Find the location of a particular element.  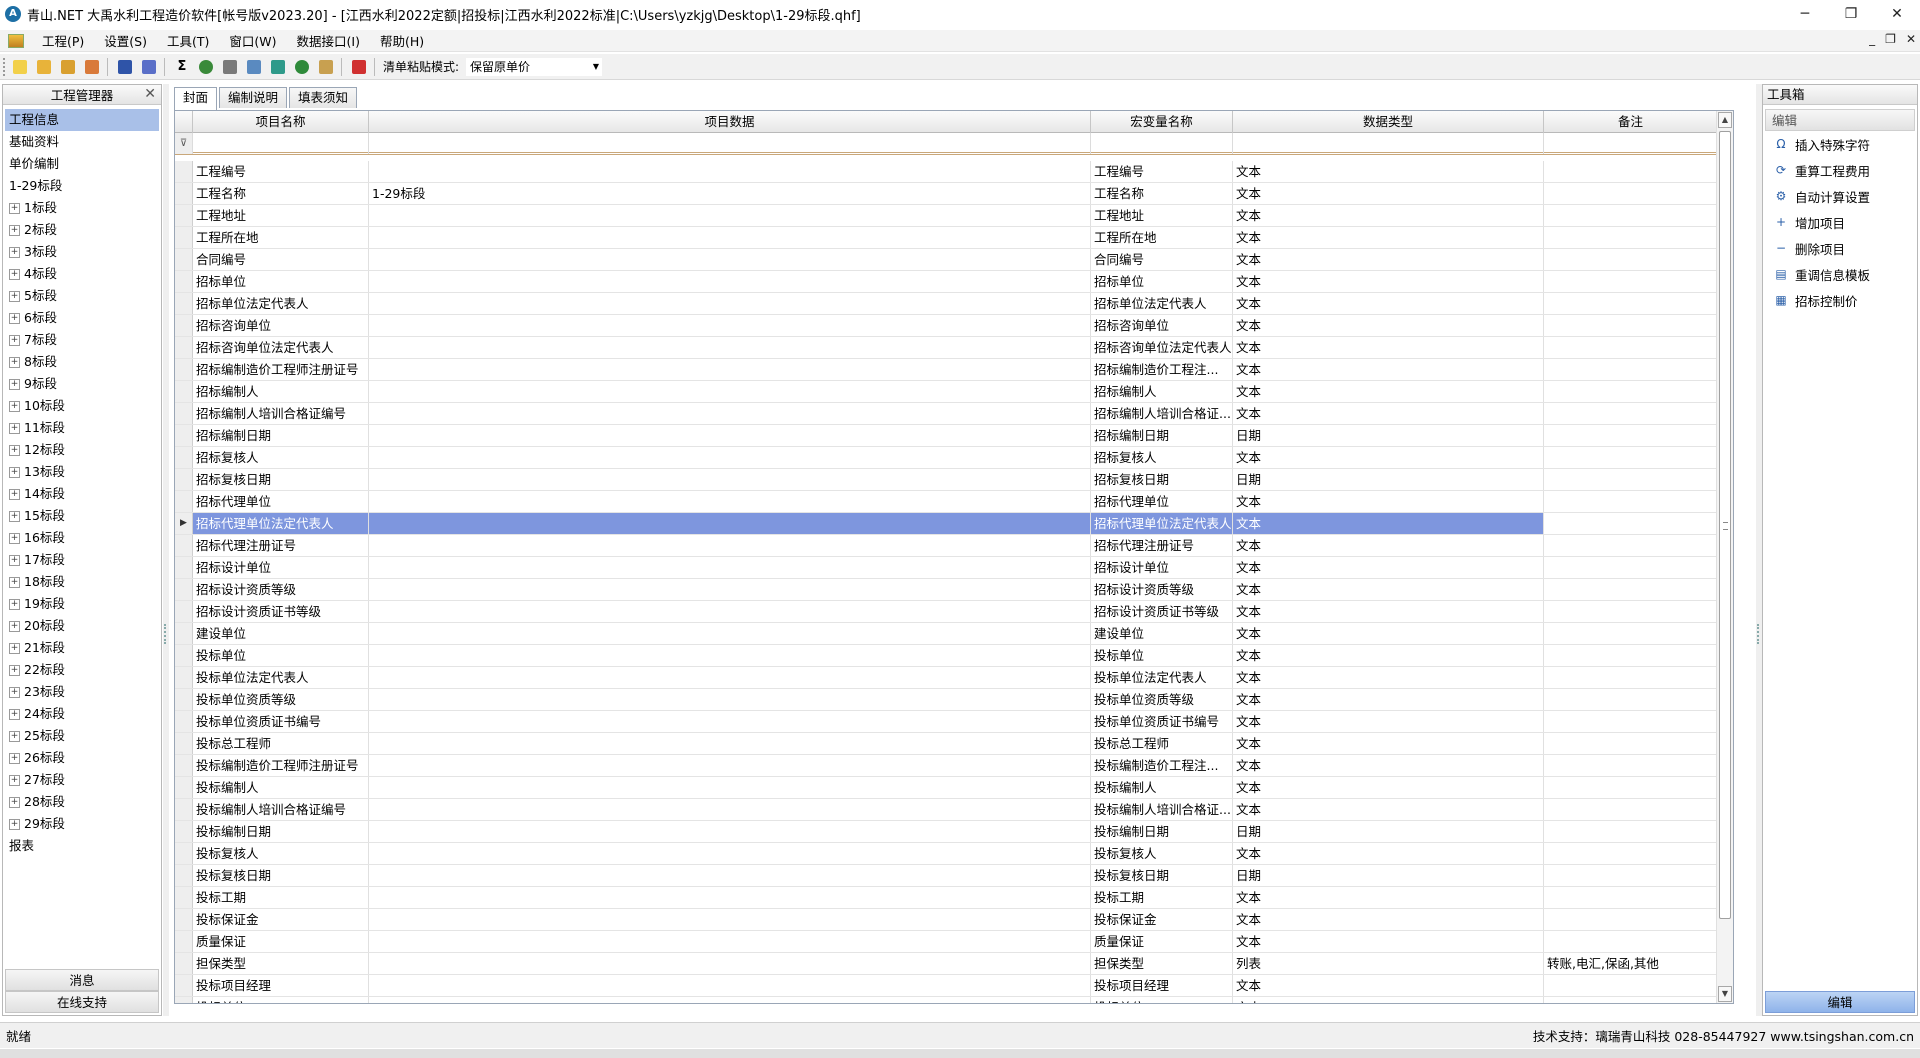

table-row: 投标复核人 投标复核人 文本 is located at coordinates (946, 854).